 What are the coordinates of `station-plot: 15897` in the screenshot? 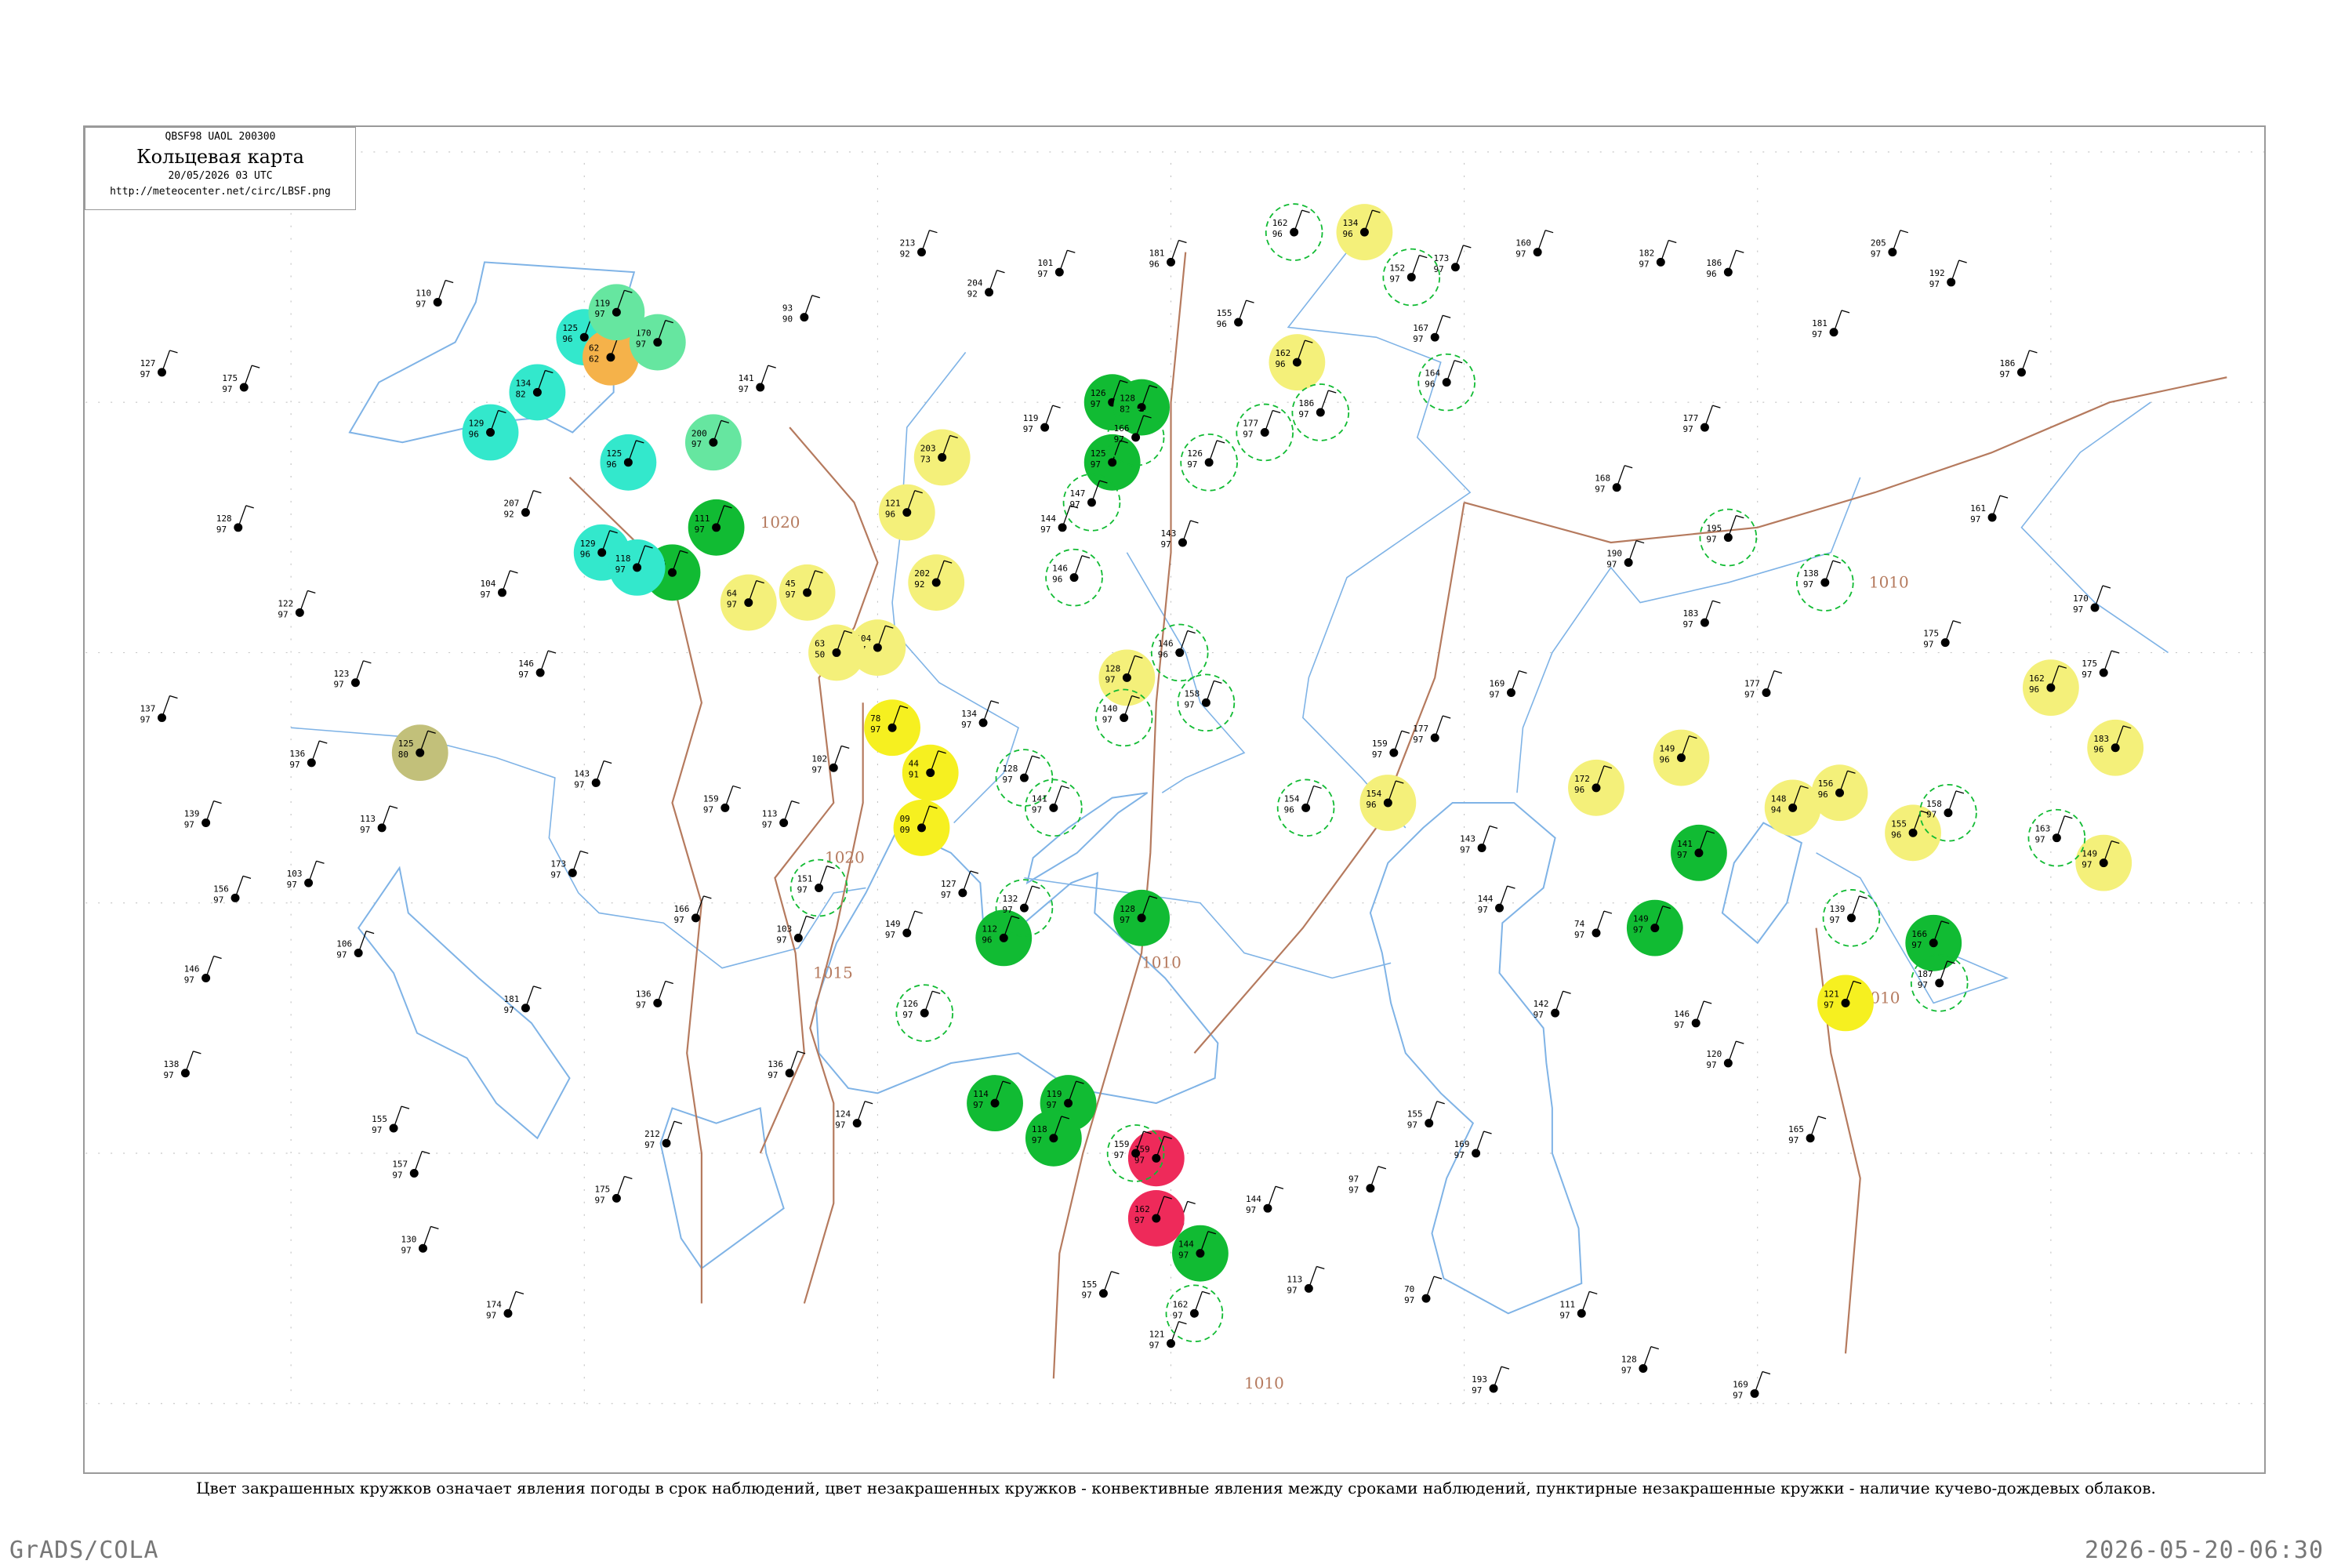 It's located at (1203, 695).